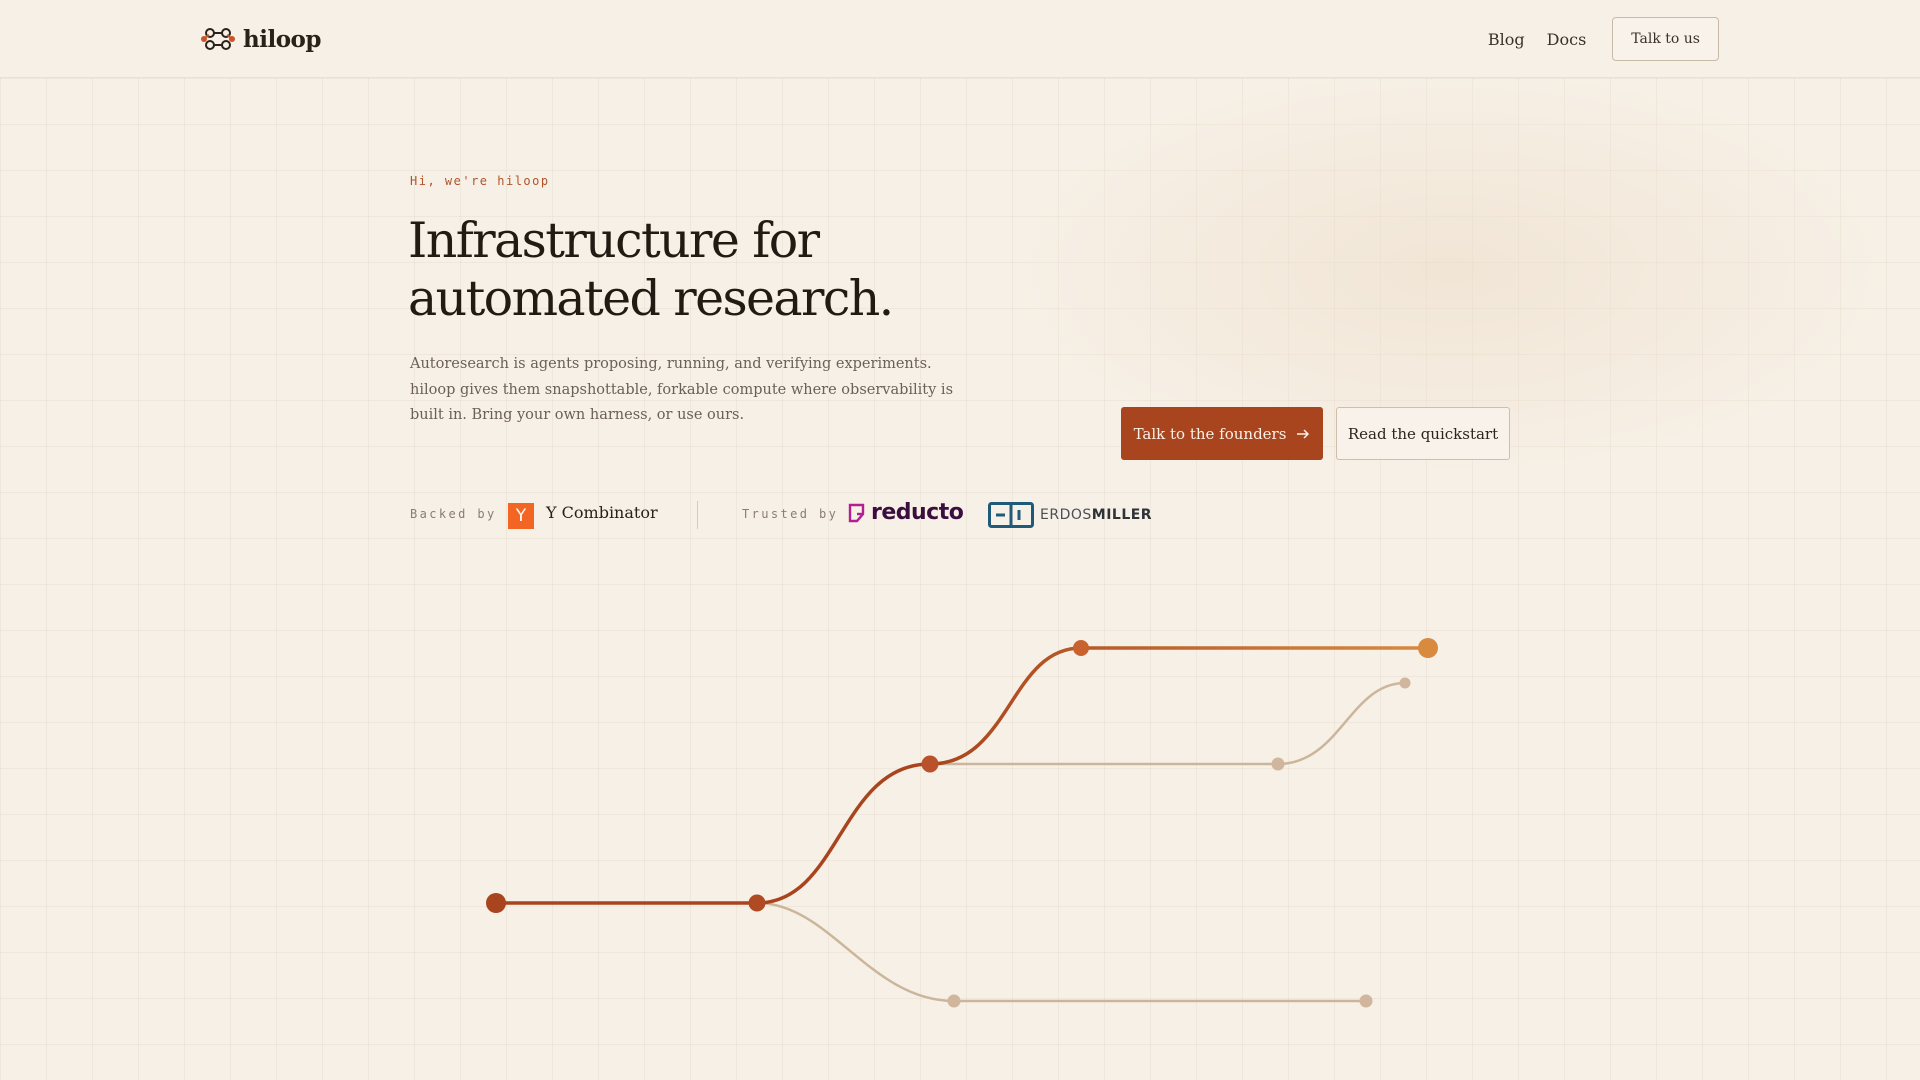 This screenshot has height=1080, width=1920. I want to click on backed-by-label: Backed by, so click(453, 514).